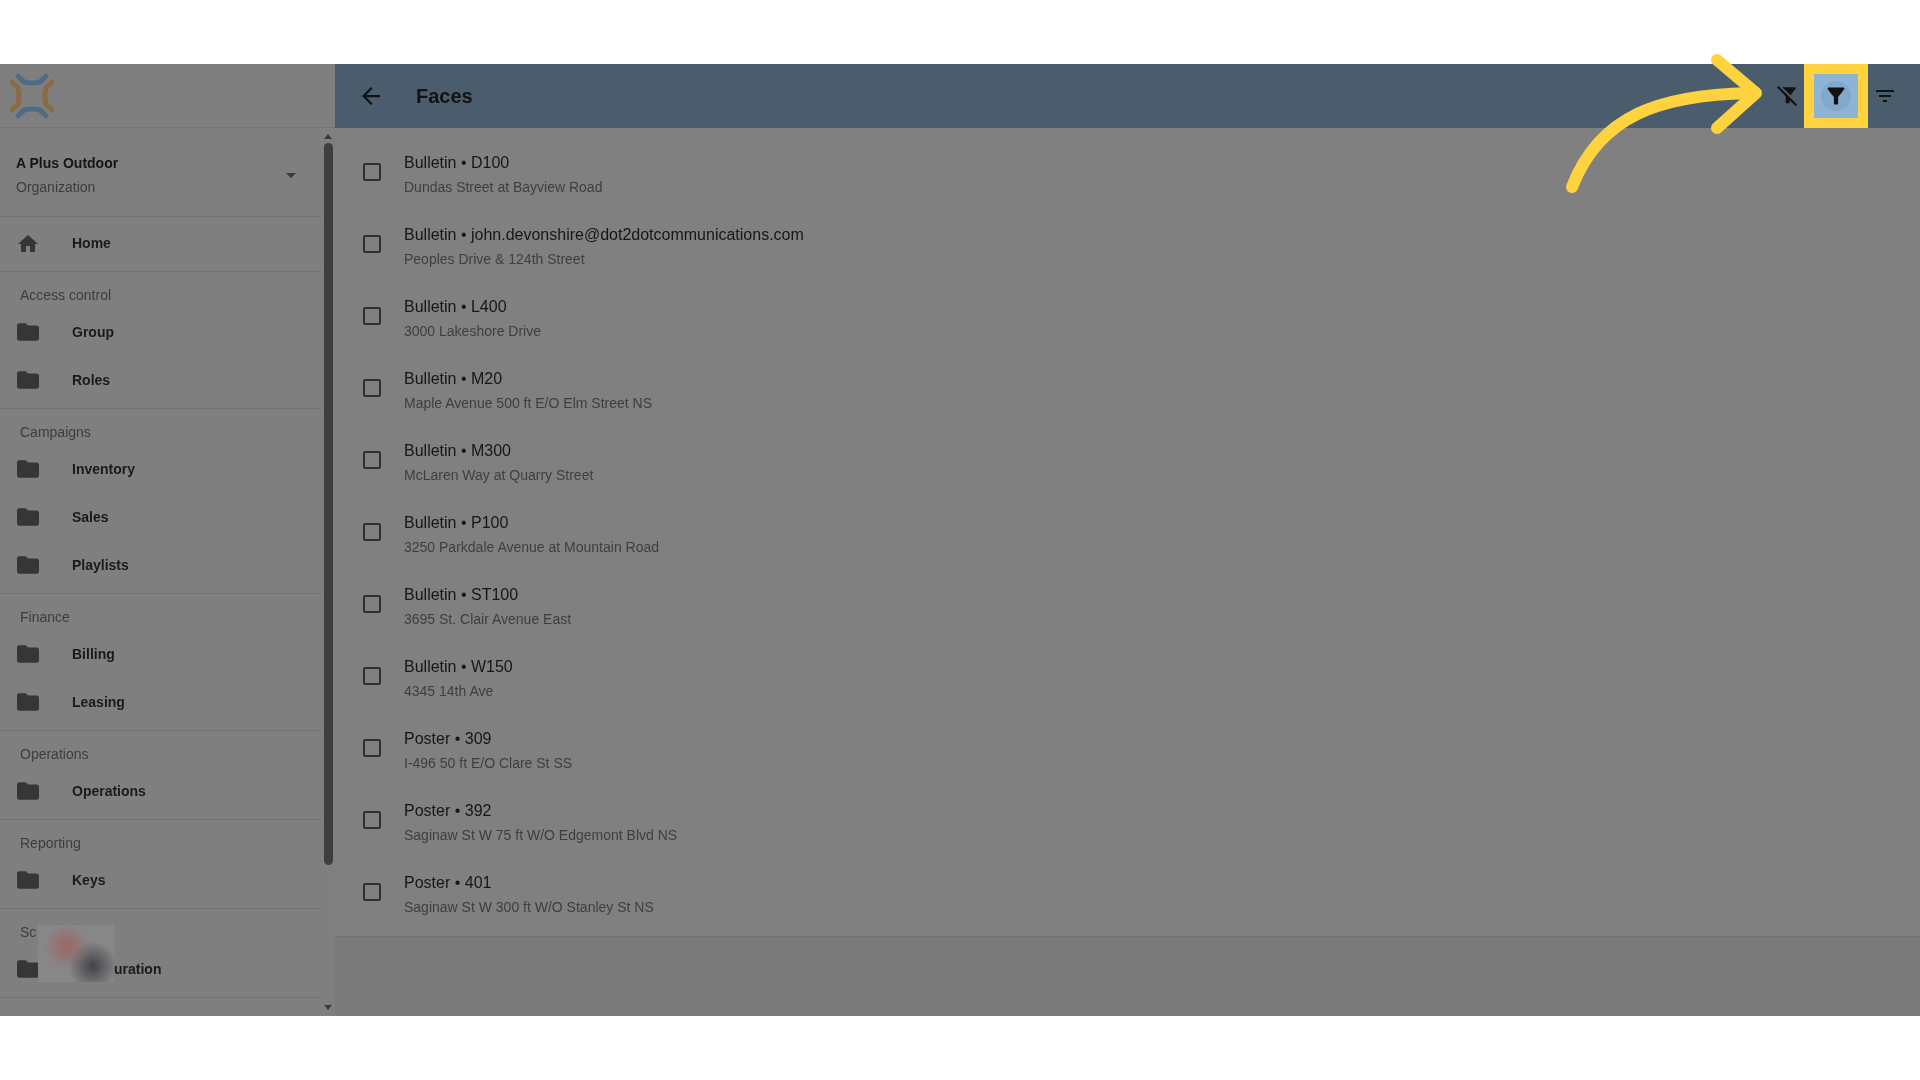 The width and height of the screenshot is (1920, 1080). I want to click on nav-item: Sales, so click(160, 517).